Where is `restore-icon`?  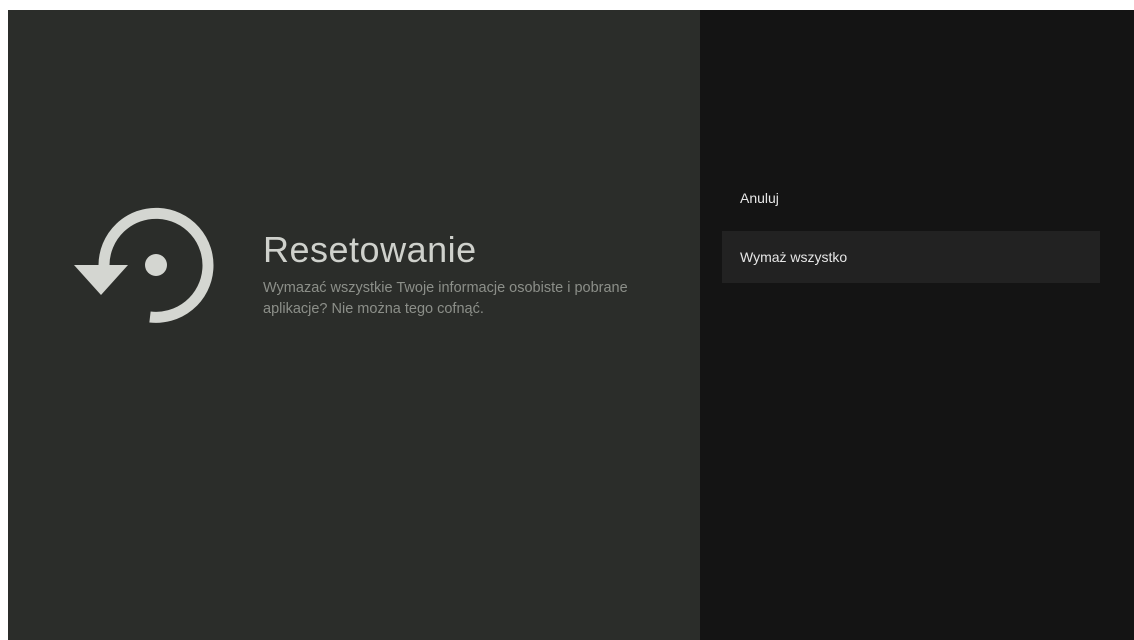 restore-icon is located at coordinates (144, 265).